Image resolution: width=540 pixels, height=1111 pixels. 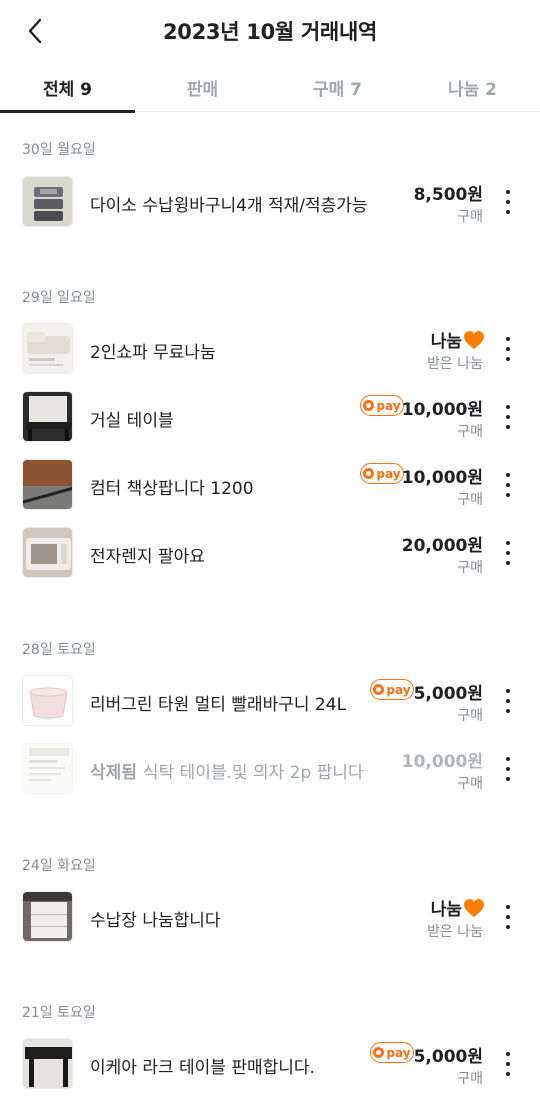 What do you see at coordinates (59, 298) in the screenshot?
I see `section-date-label: 29일 일요일` at bounding box center [59, 298].